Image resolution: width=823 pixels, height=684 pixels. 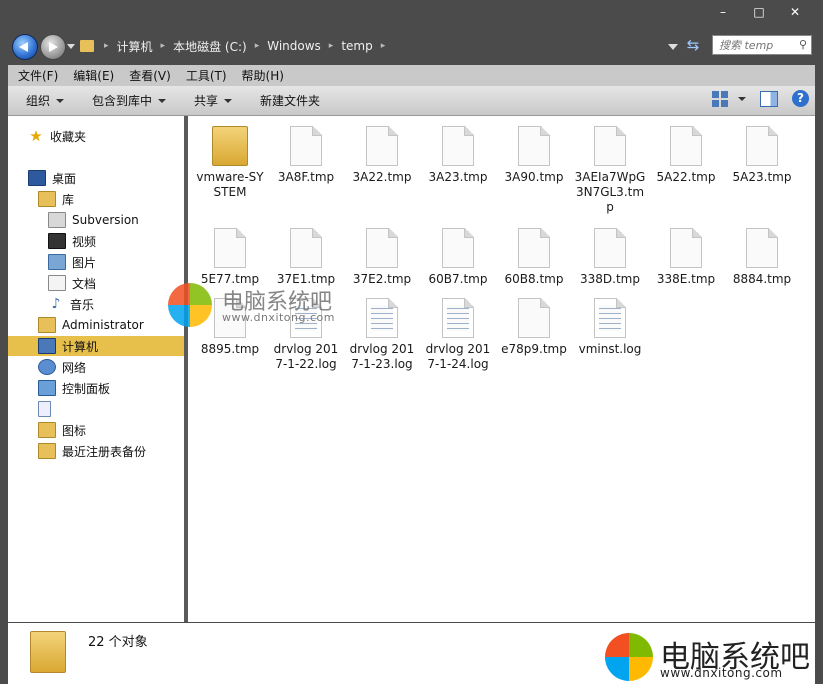 What do you see at coordinates (84, 283) in the screenshot?
I see `nav-documents-label: 文档` at bounding box center [84, 283].